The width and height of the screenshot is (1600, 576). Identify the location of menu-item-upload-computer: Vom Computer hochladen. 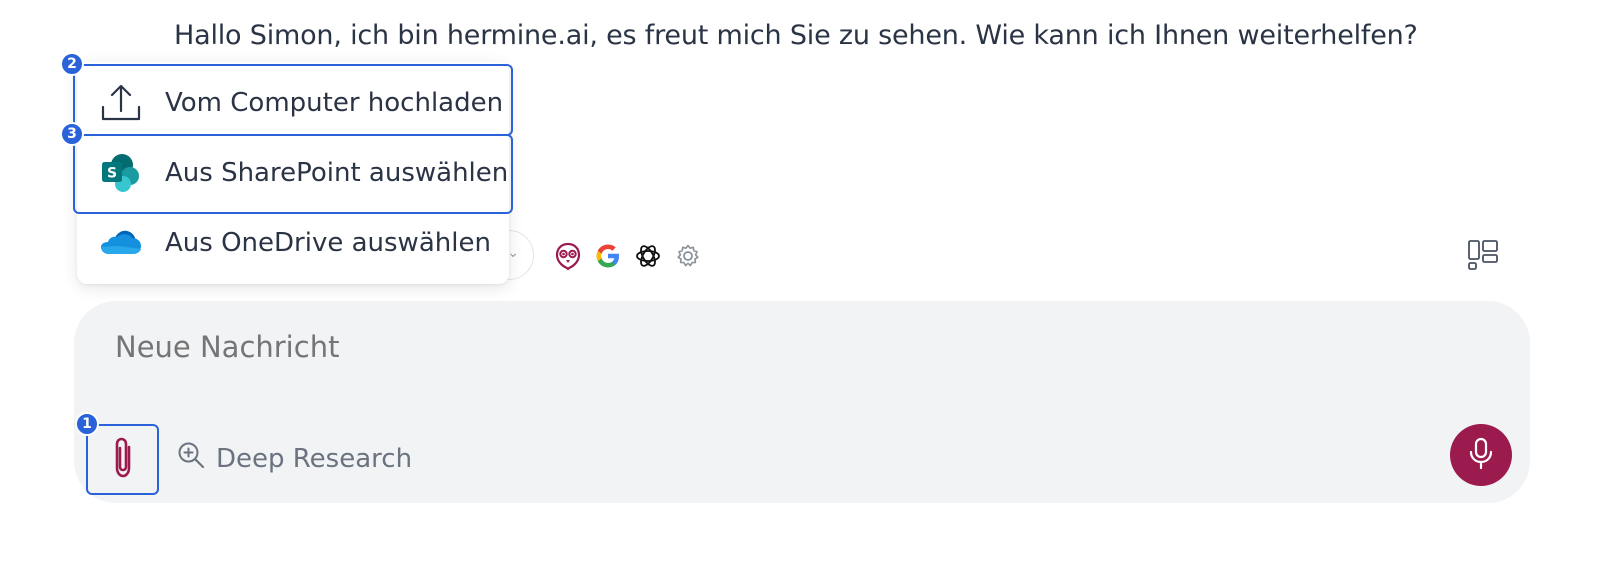
(293, 103).